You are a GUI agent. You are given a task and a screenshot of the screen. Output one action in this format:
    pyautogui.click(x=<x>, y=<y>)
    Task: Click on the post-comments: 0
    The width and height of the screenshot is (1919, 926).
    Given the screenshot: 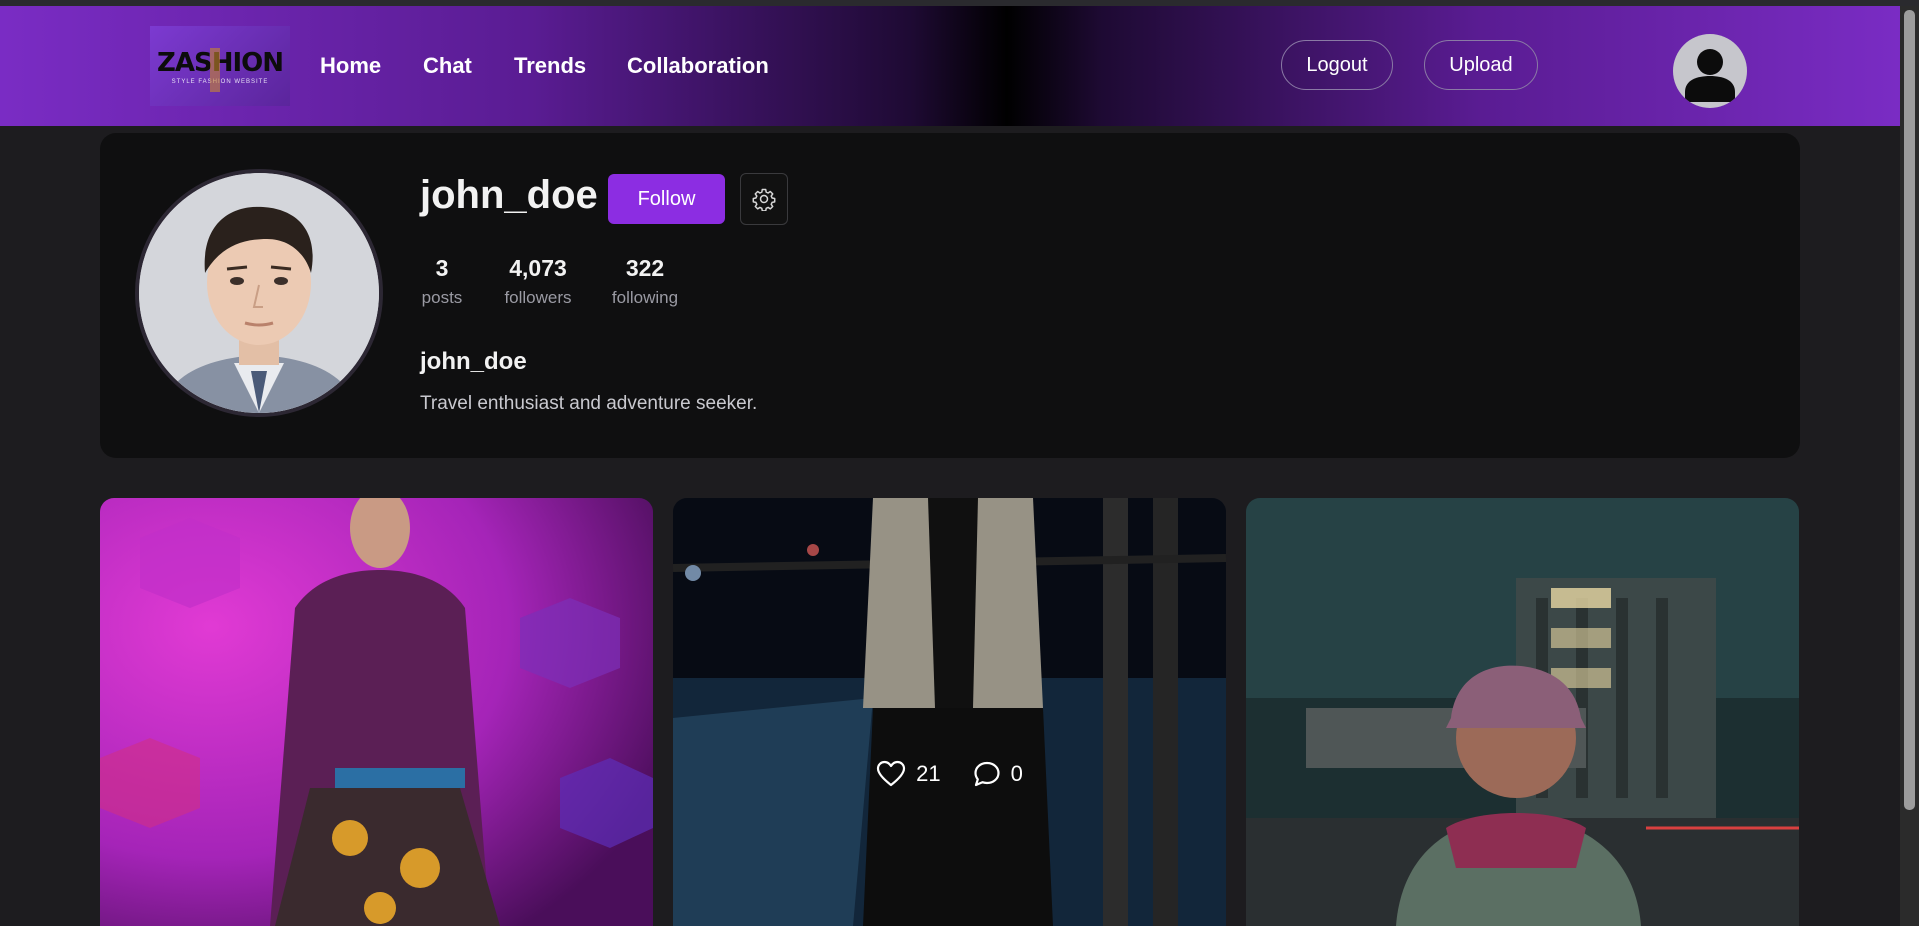 What is the action you would take?
    pyautogui.click(x=998, y=774)
    